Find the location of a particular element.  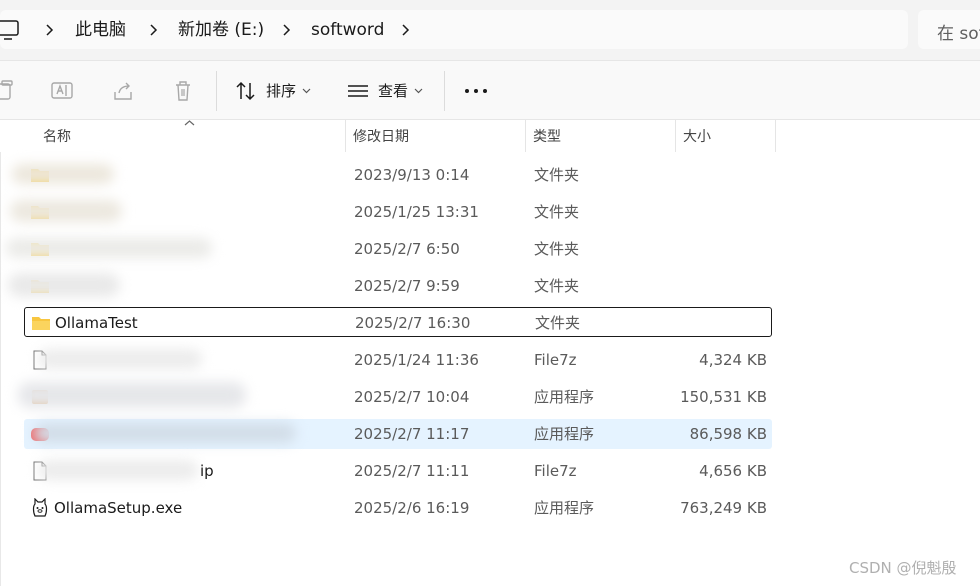

command-bar: 排序 查看 is located at coordinates (490, 90).